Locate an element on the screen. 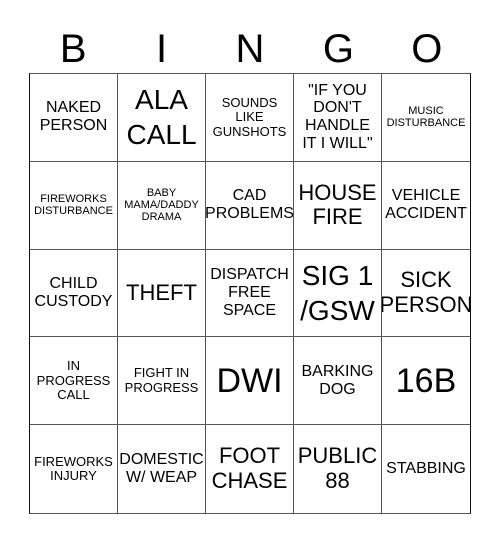 This screenshot has height=544, width=500. bingo-cell: CAD PROBLEMS is located at coordinates (250, 205).